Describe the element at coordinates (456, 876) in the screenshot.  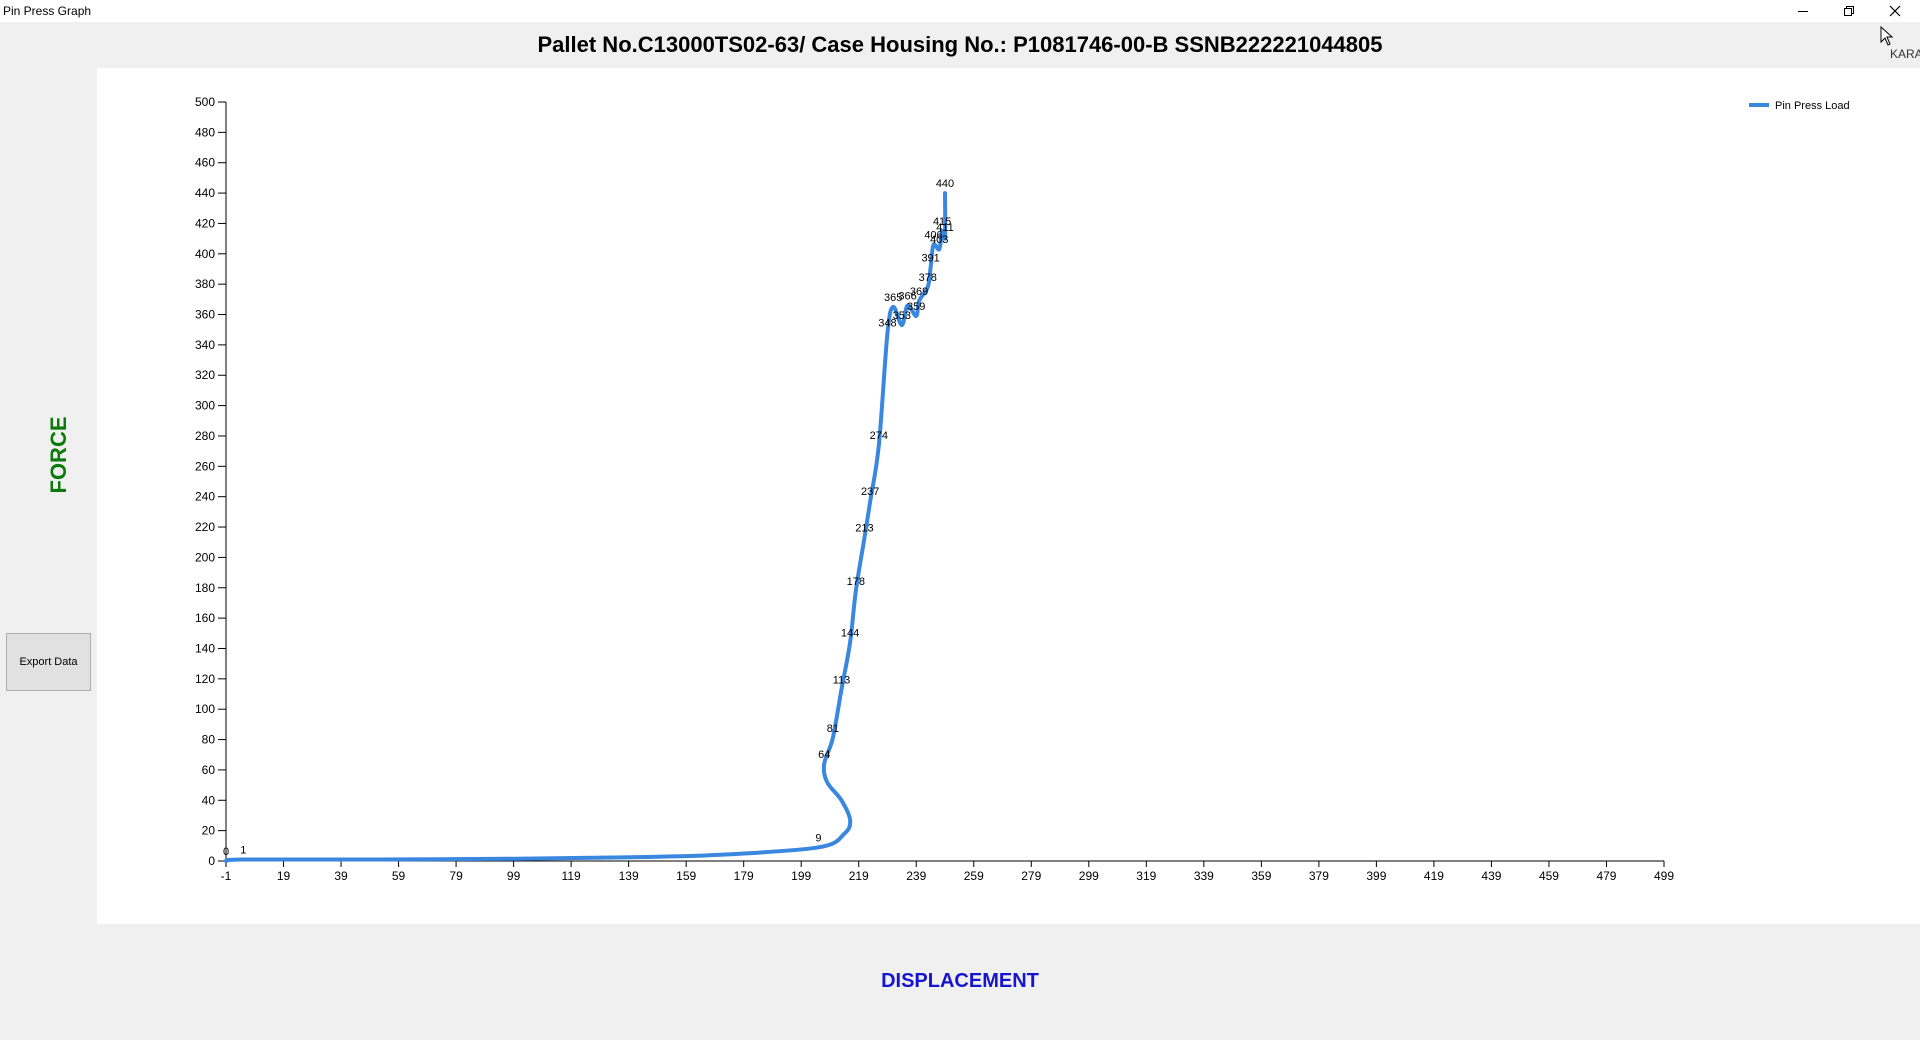
I see `x-tick-label: 79` at that location.